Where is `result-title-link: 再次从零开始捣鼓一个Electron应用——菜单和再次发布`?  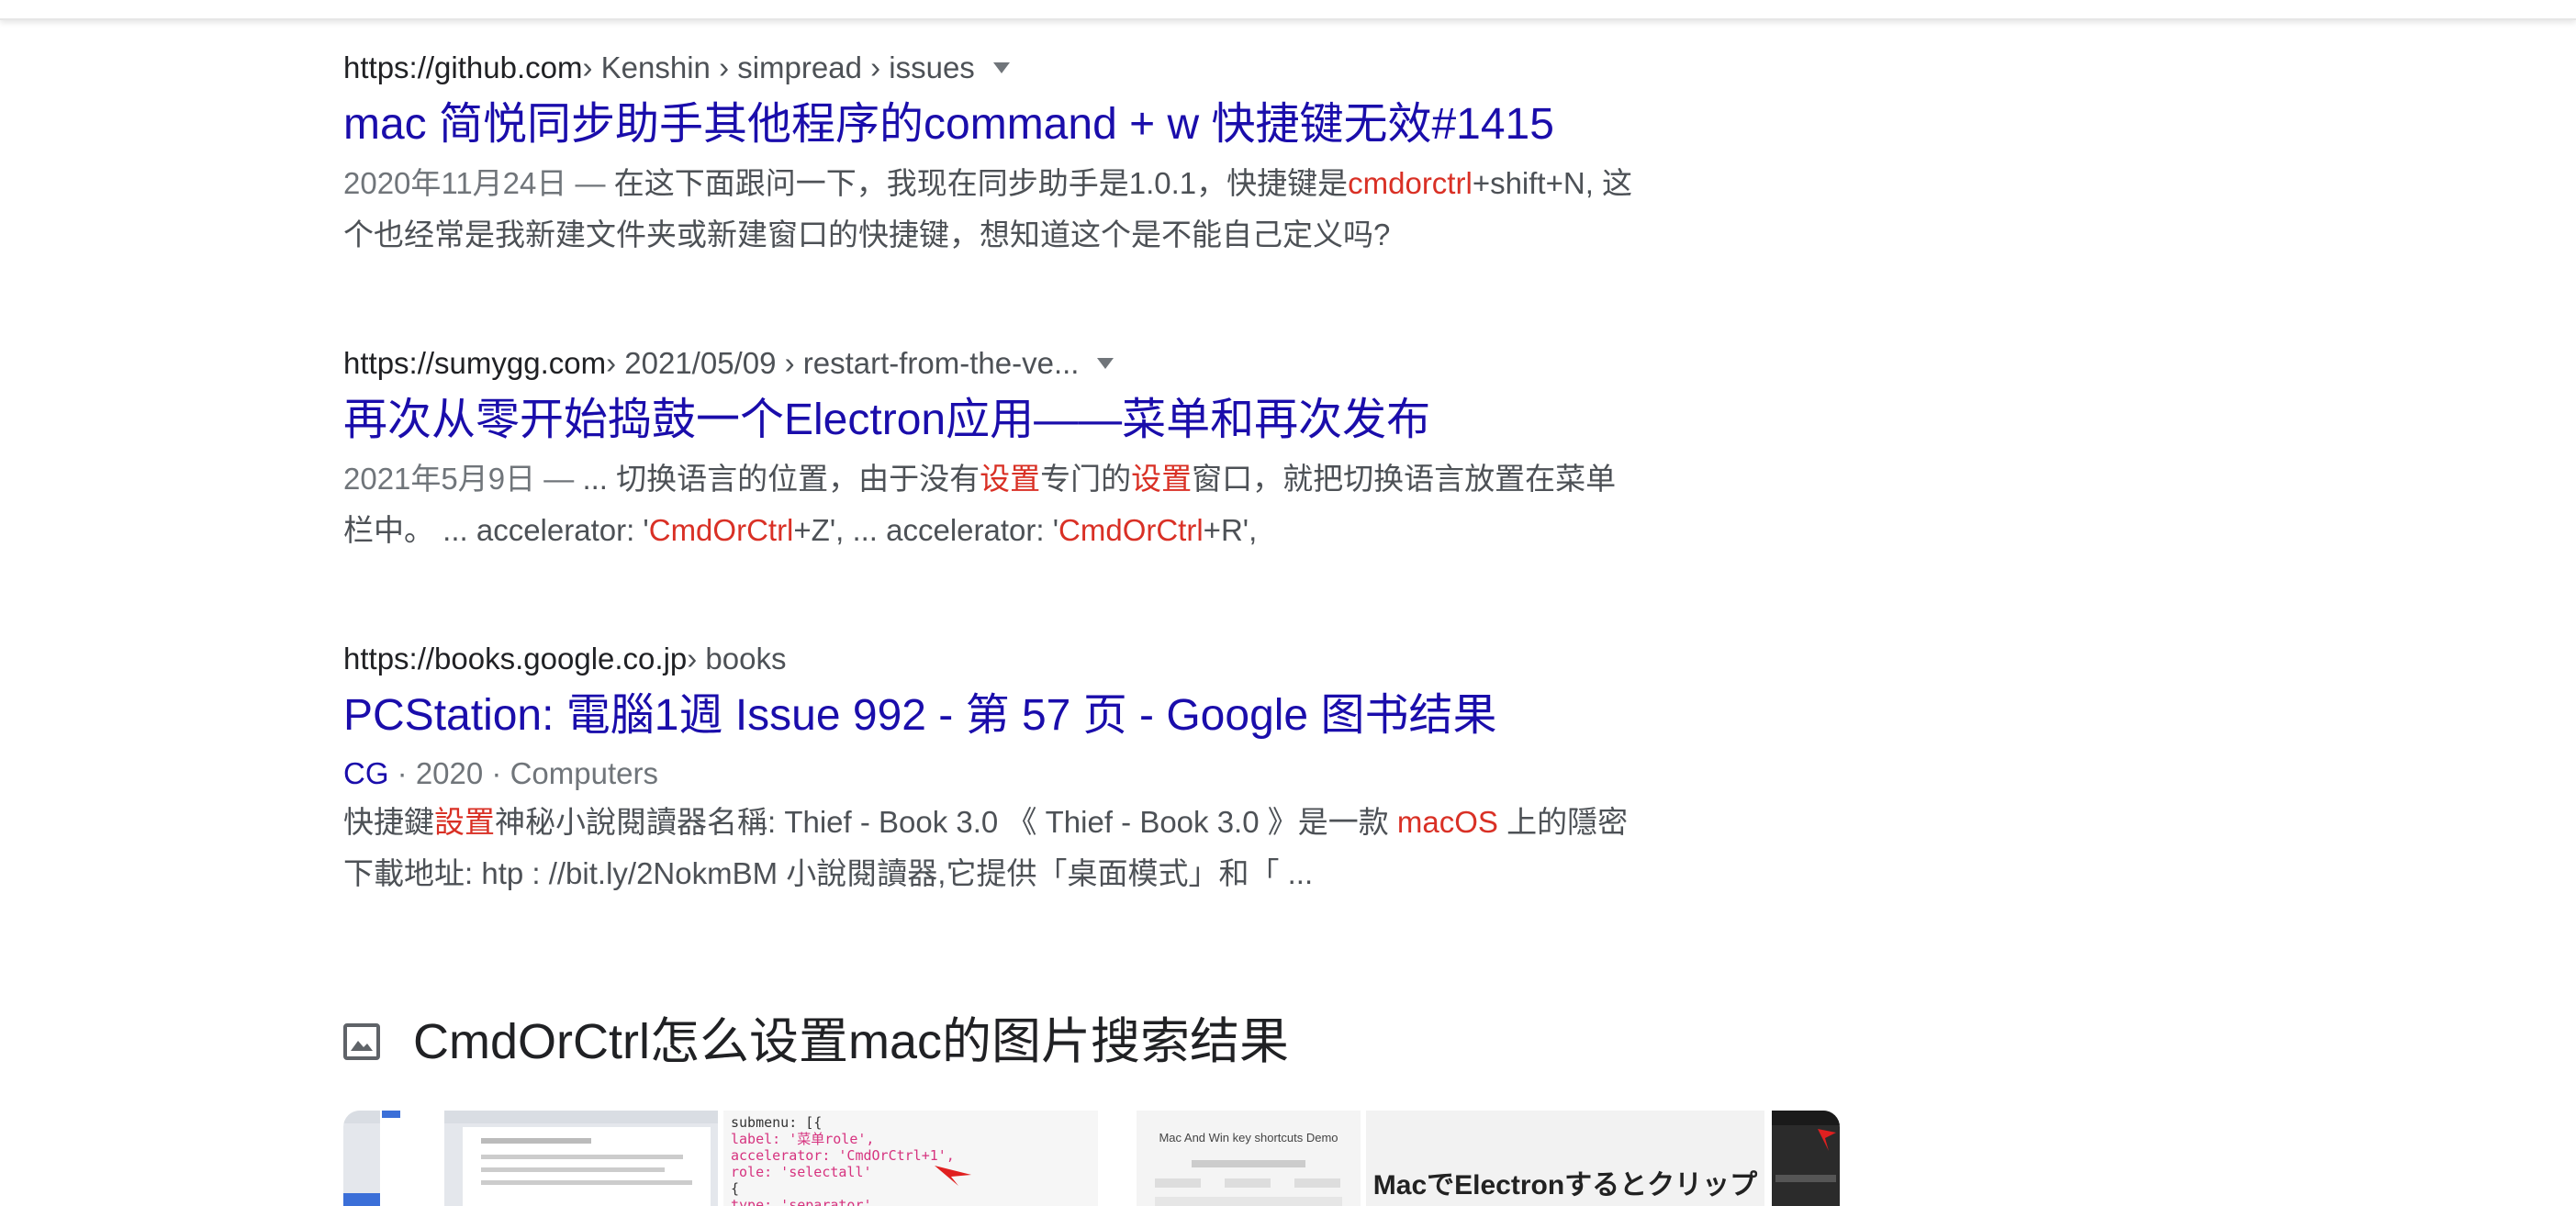
result-title-link: 再次从零开始捣鼓一个Electron应用——菜单和再次发布 is located at coordinates (1041, 420).